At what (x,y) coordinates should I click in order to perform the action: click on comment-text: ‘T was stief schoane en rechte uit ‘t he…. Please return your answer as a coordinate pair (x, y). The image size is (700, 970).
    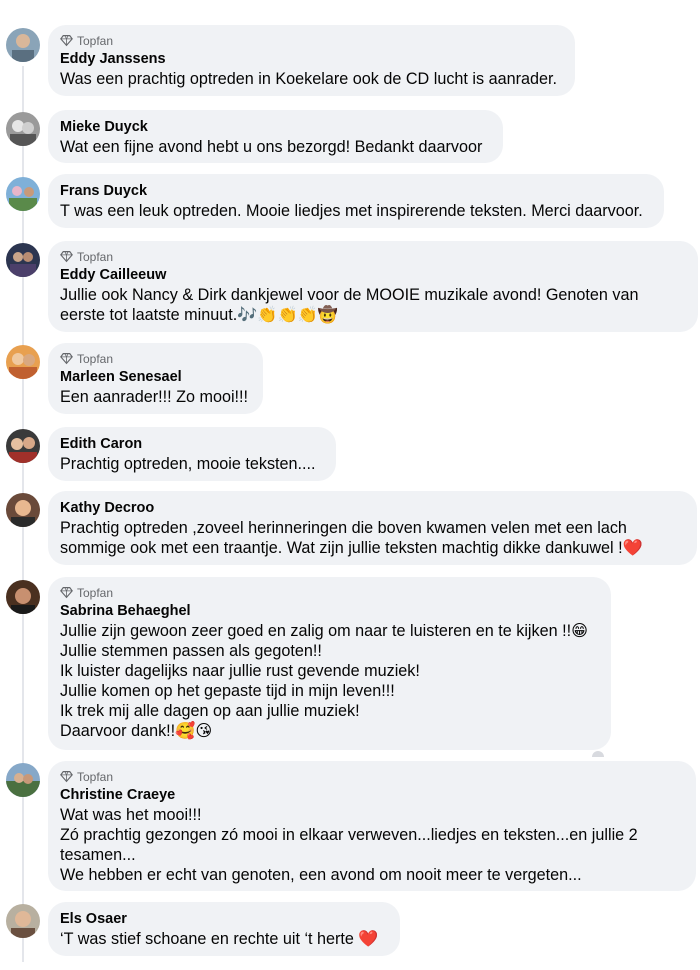
    Looking at the image, I should click on (219, 939).